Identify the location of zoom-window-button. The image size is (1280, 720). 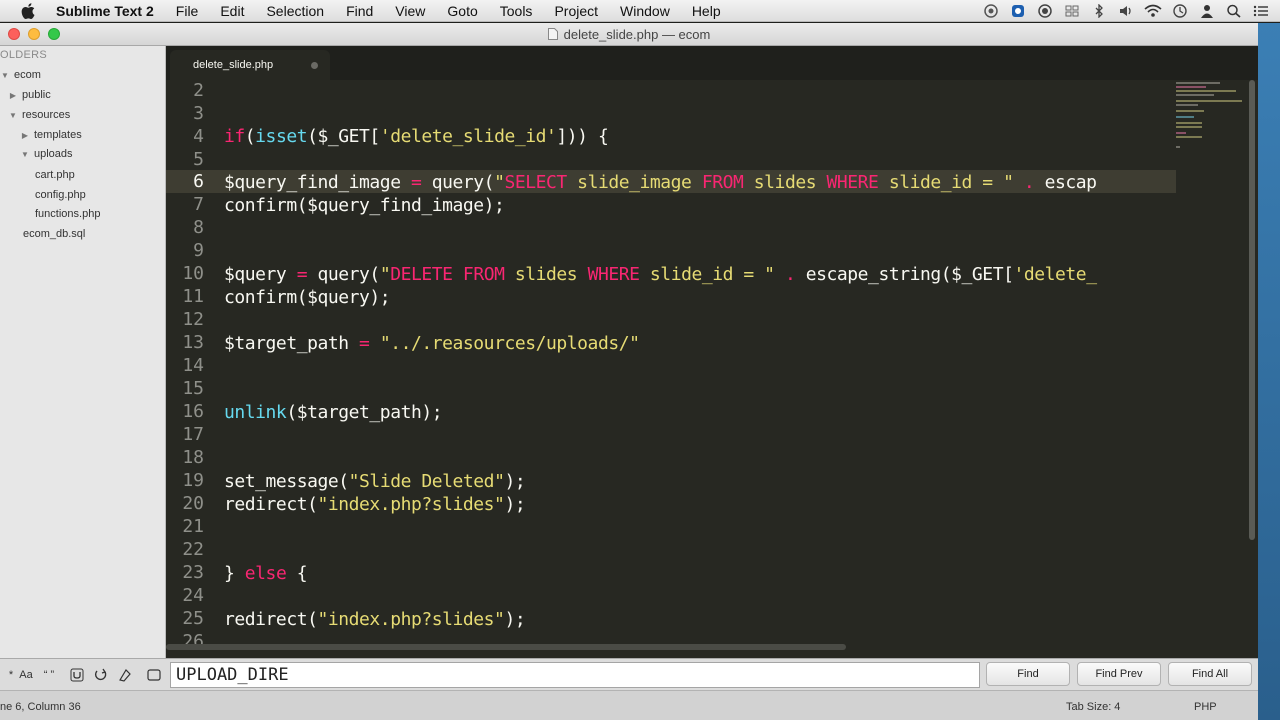
(54, 34).